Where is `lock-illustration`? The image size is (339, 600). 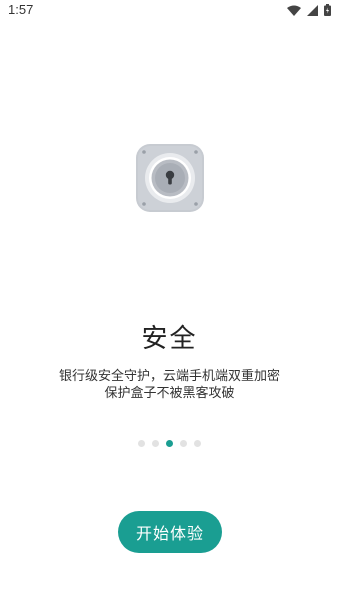
lock-illustration is located at coordinates (170, 178).